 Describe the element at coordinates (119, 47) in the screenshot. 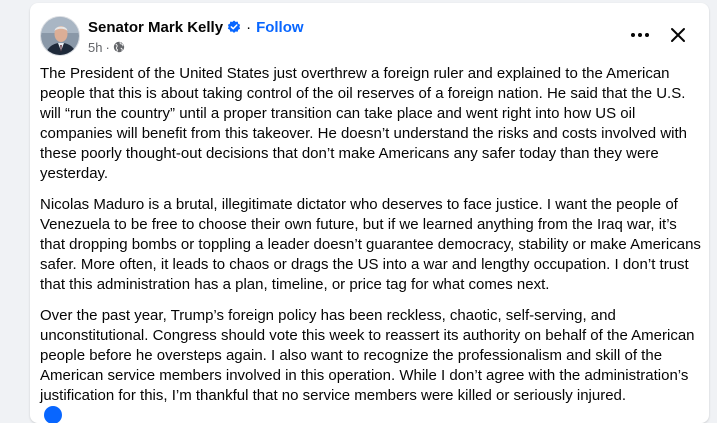

I see `globe-icon` at that location.